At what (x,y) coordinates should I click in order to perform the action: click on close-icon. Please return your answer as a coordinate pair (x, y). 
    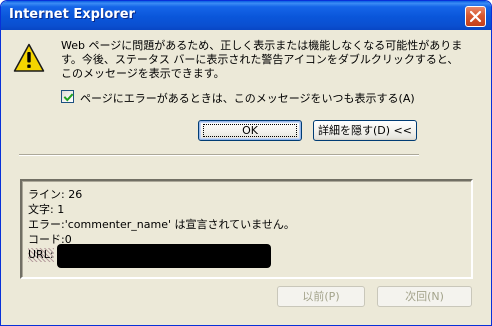
    Looking at the image, I should click on (475, 16).